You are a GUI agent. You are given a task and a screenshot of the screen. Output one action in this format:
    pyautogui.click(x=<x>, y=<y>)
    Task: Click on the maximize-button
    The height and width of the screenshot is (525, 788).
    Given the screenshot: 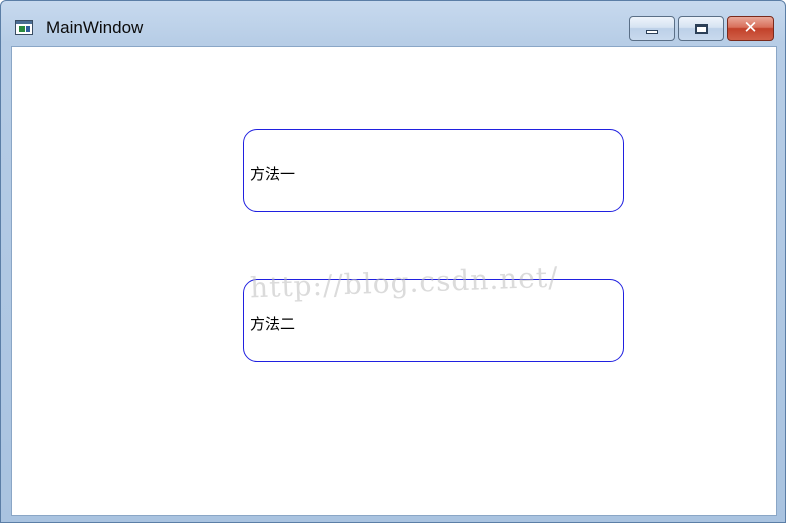 What is the action you would take?
    pyautogui.click(x=701, y=28)
    